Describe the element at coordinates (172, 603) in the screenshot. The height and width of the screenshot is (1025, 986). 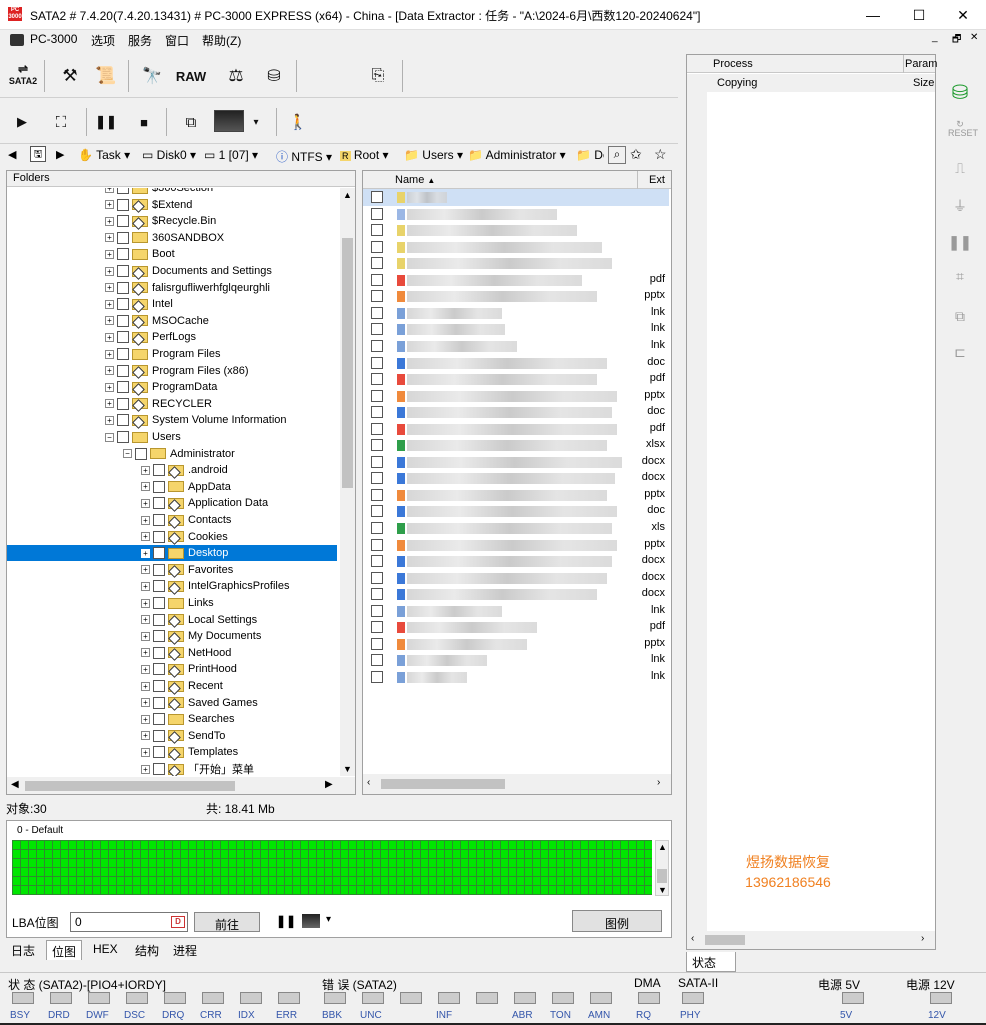
I see `tree-item: + Links` at that location.